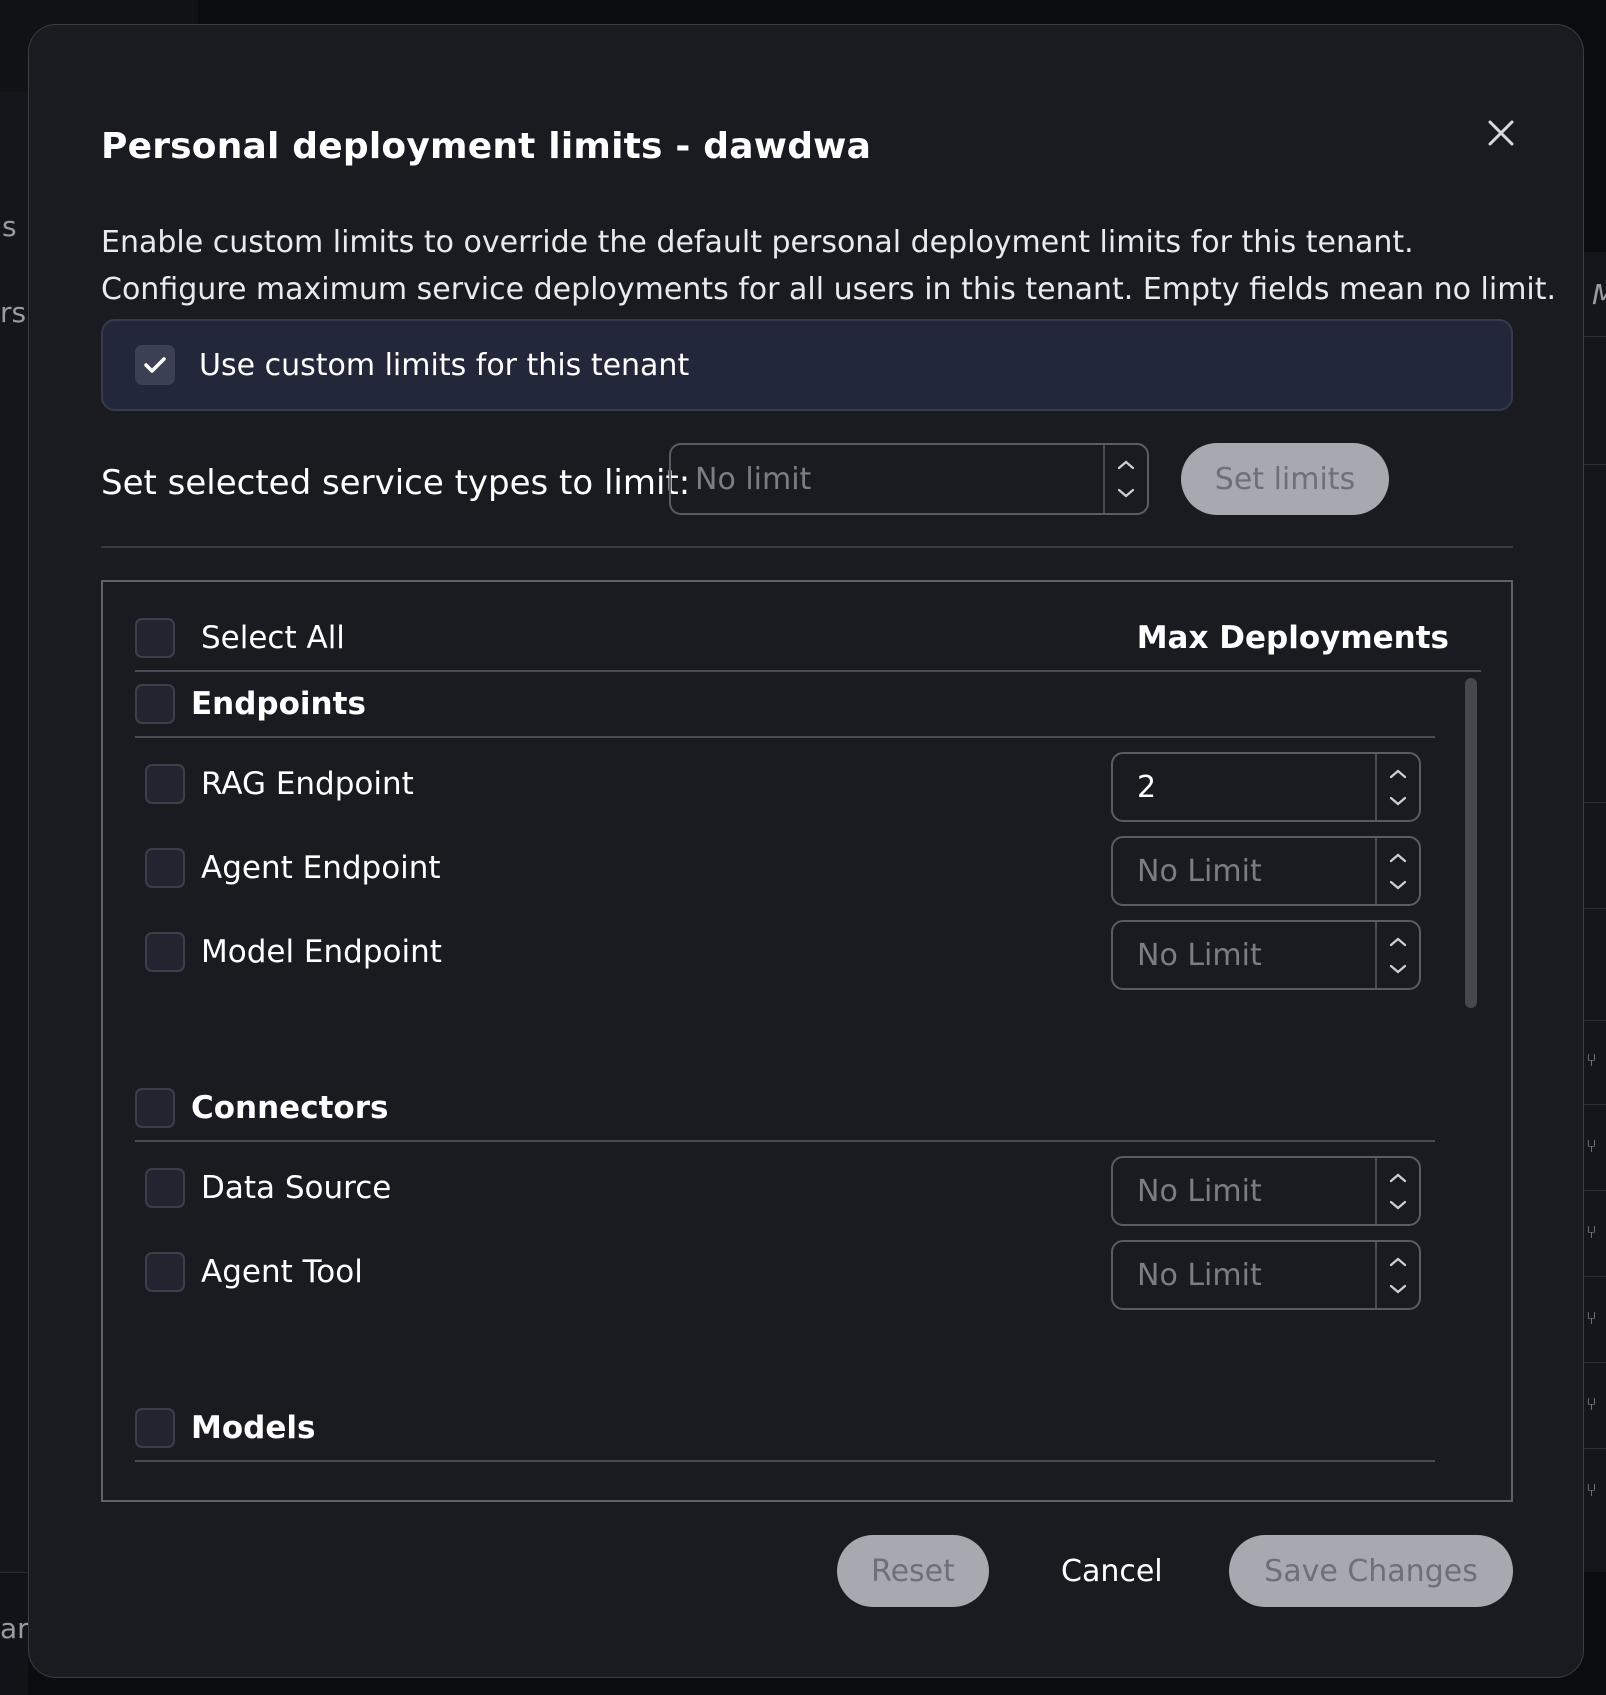  Describe the element at coordinates (155, 638) in the screenshot. I see `select-all-checkbox` at that location.